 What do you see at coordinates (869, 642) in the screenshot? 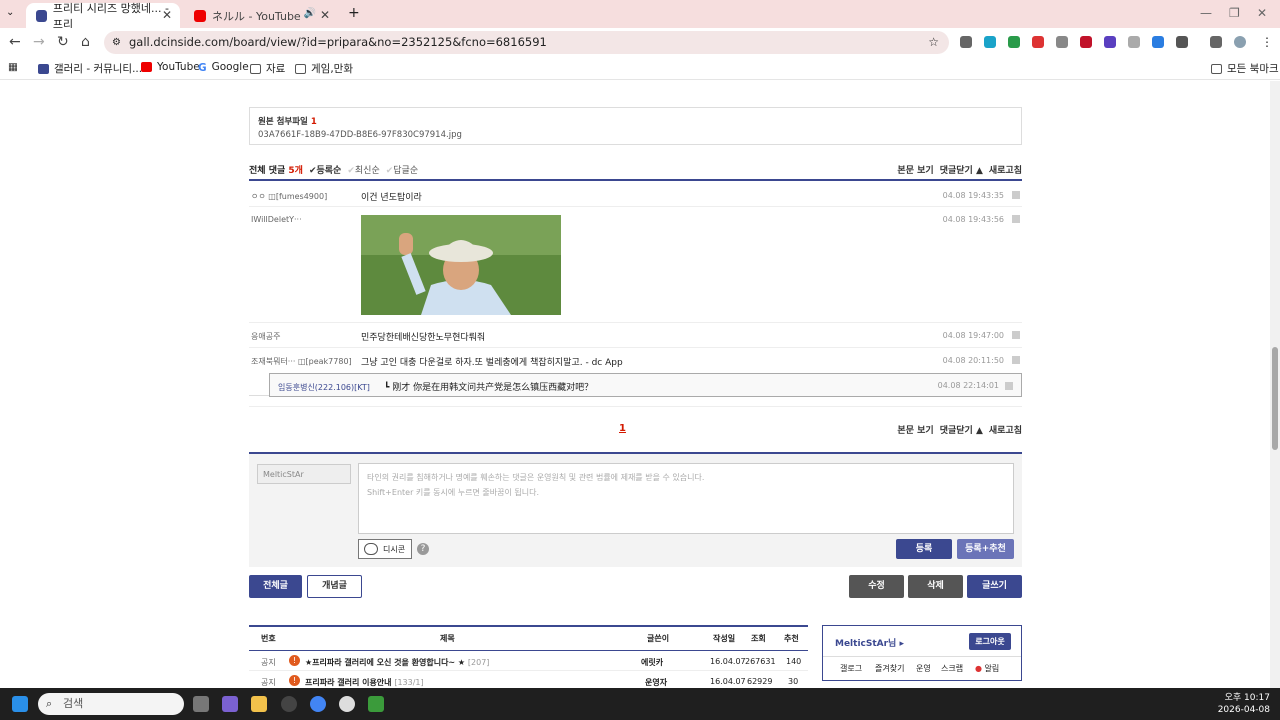
I see `login-nick: MelticStAr님 ▸` at bounding box center [869, 642].